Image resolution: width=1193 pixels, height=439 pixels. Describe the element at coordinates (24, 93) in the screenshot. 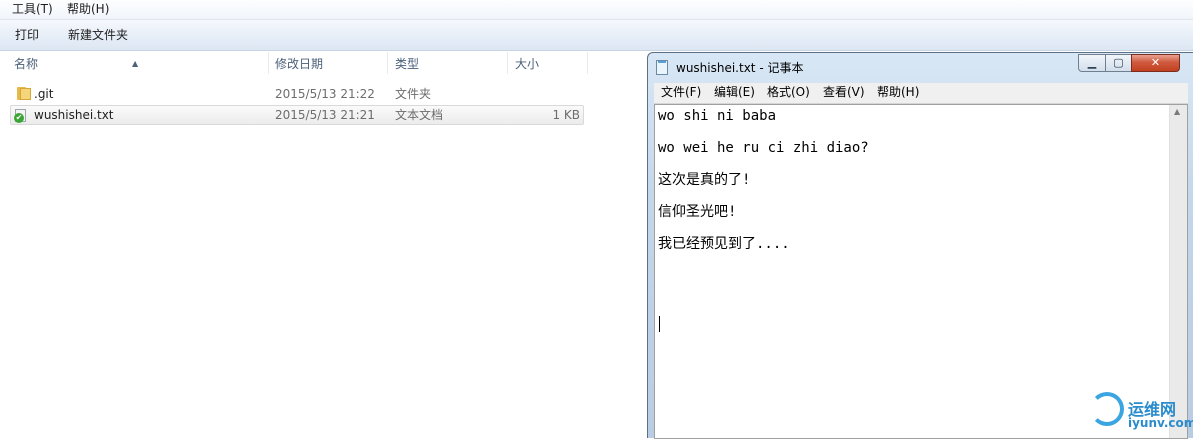

I see `folder-icon` at that location.